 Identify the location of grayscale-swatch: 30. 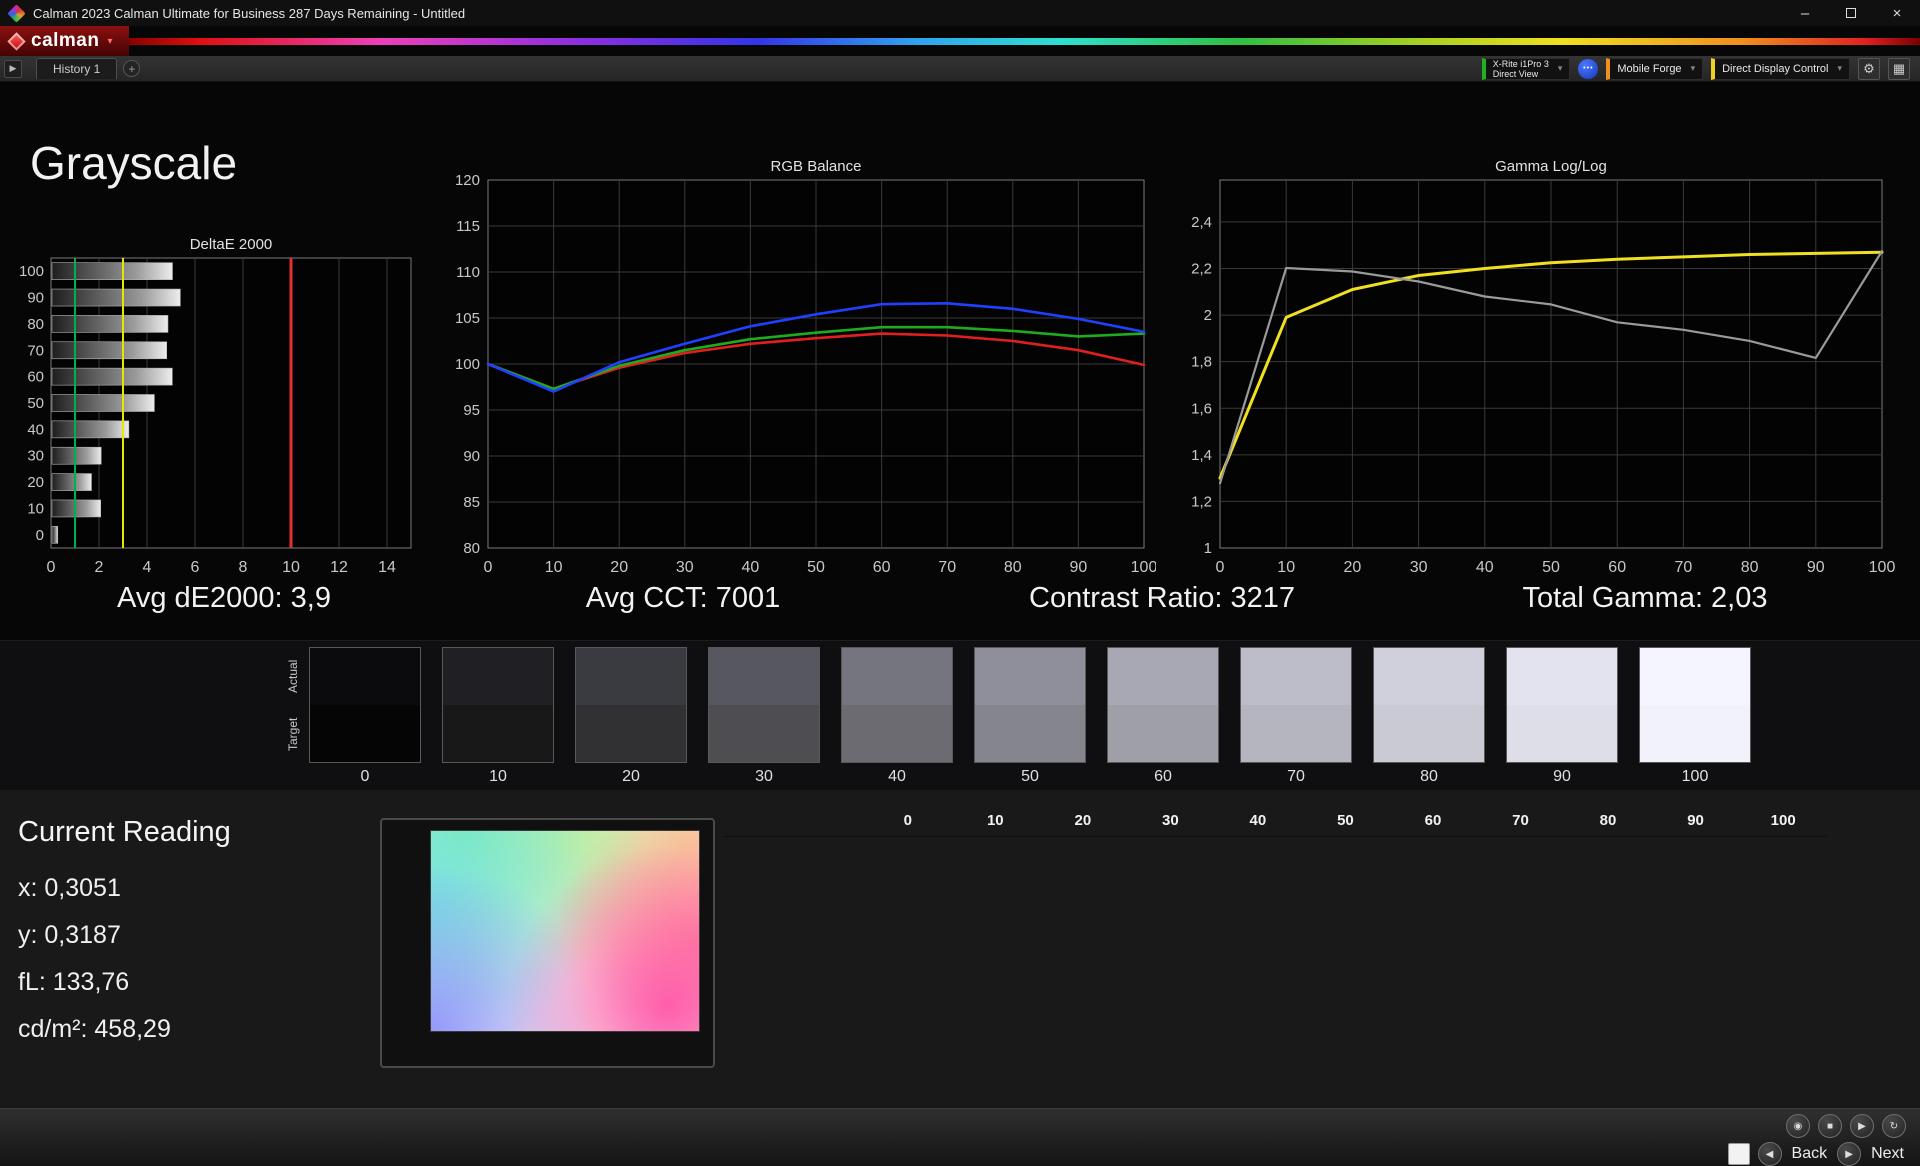
(764, 716).